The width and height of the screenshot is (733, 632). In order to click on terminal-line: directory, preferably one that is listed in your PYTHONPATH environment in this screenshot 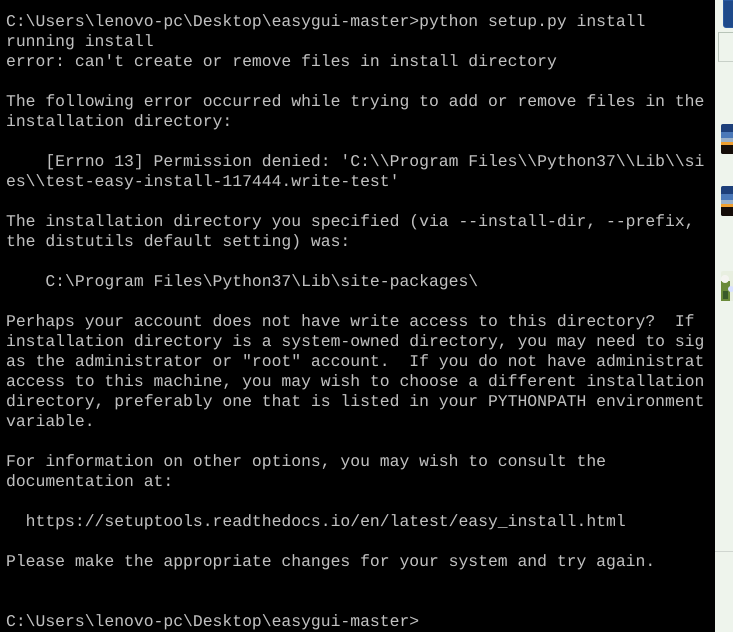, I will do `click(355, 402)`.